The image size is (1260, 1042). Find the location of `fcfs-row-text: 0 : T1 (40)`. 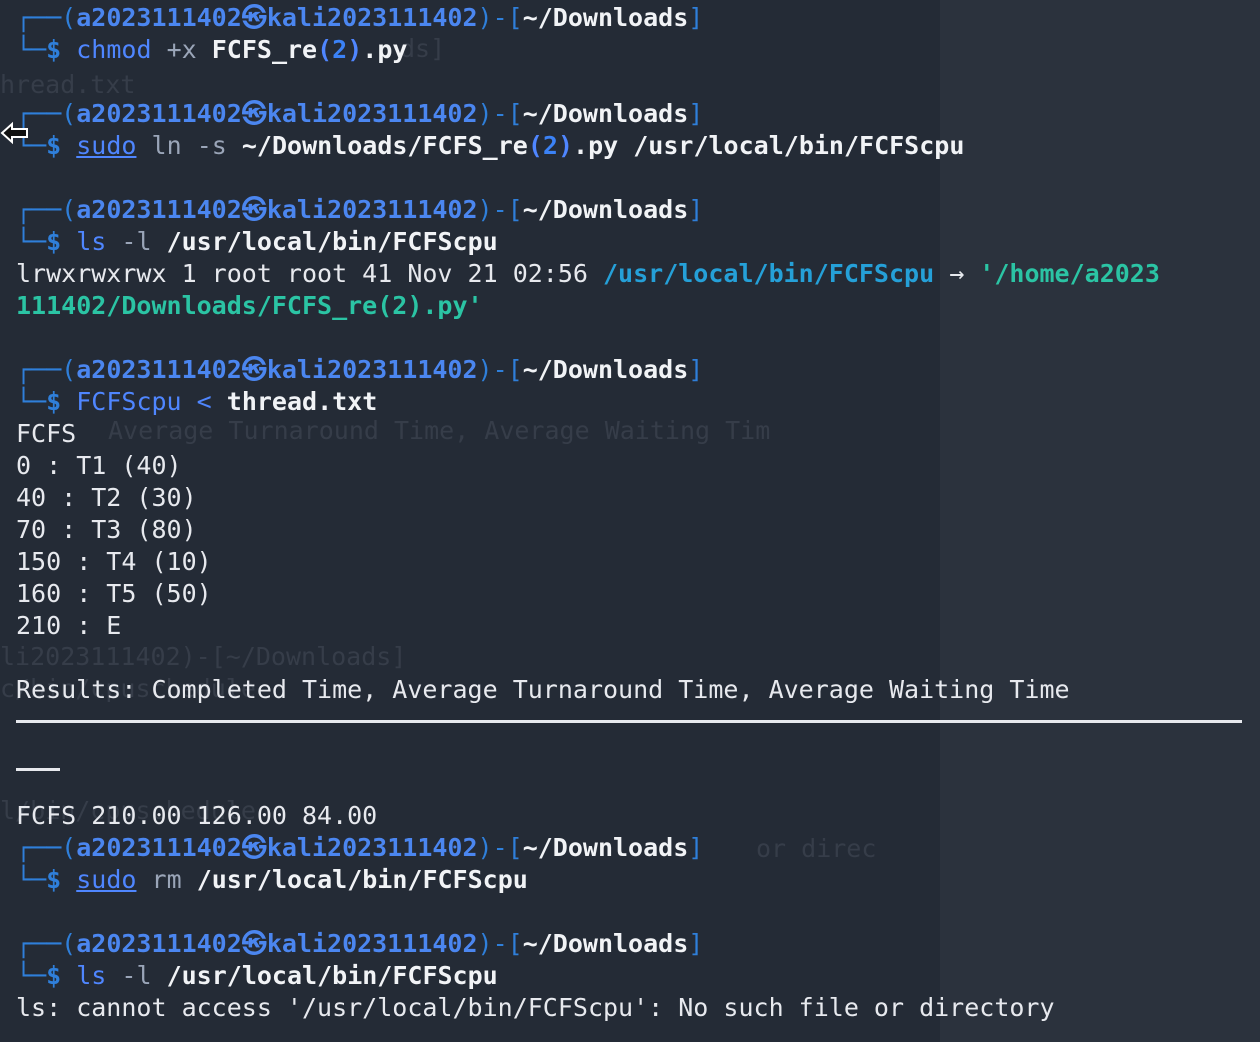

fcfs-row-text: 0 : T1 (40) is located at coordinates (99, 465).